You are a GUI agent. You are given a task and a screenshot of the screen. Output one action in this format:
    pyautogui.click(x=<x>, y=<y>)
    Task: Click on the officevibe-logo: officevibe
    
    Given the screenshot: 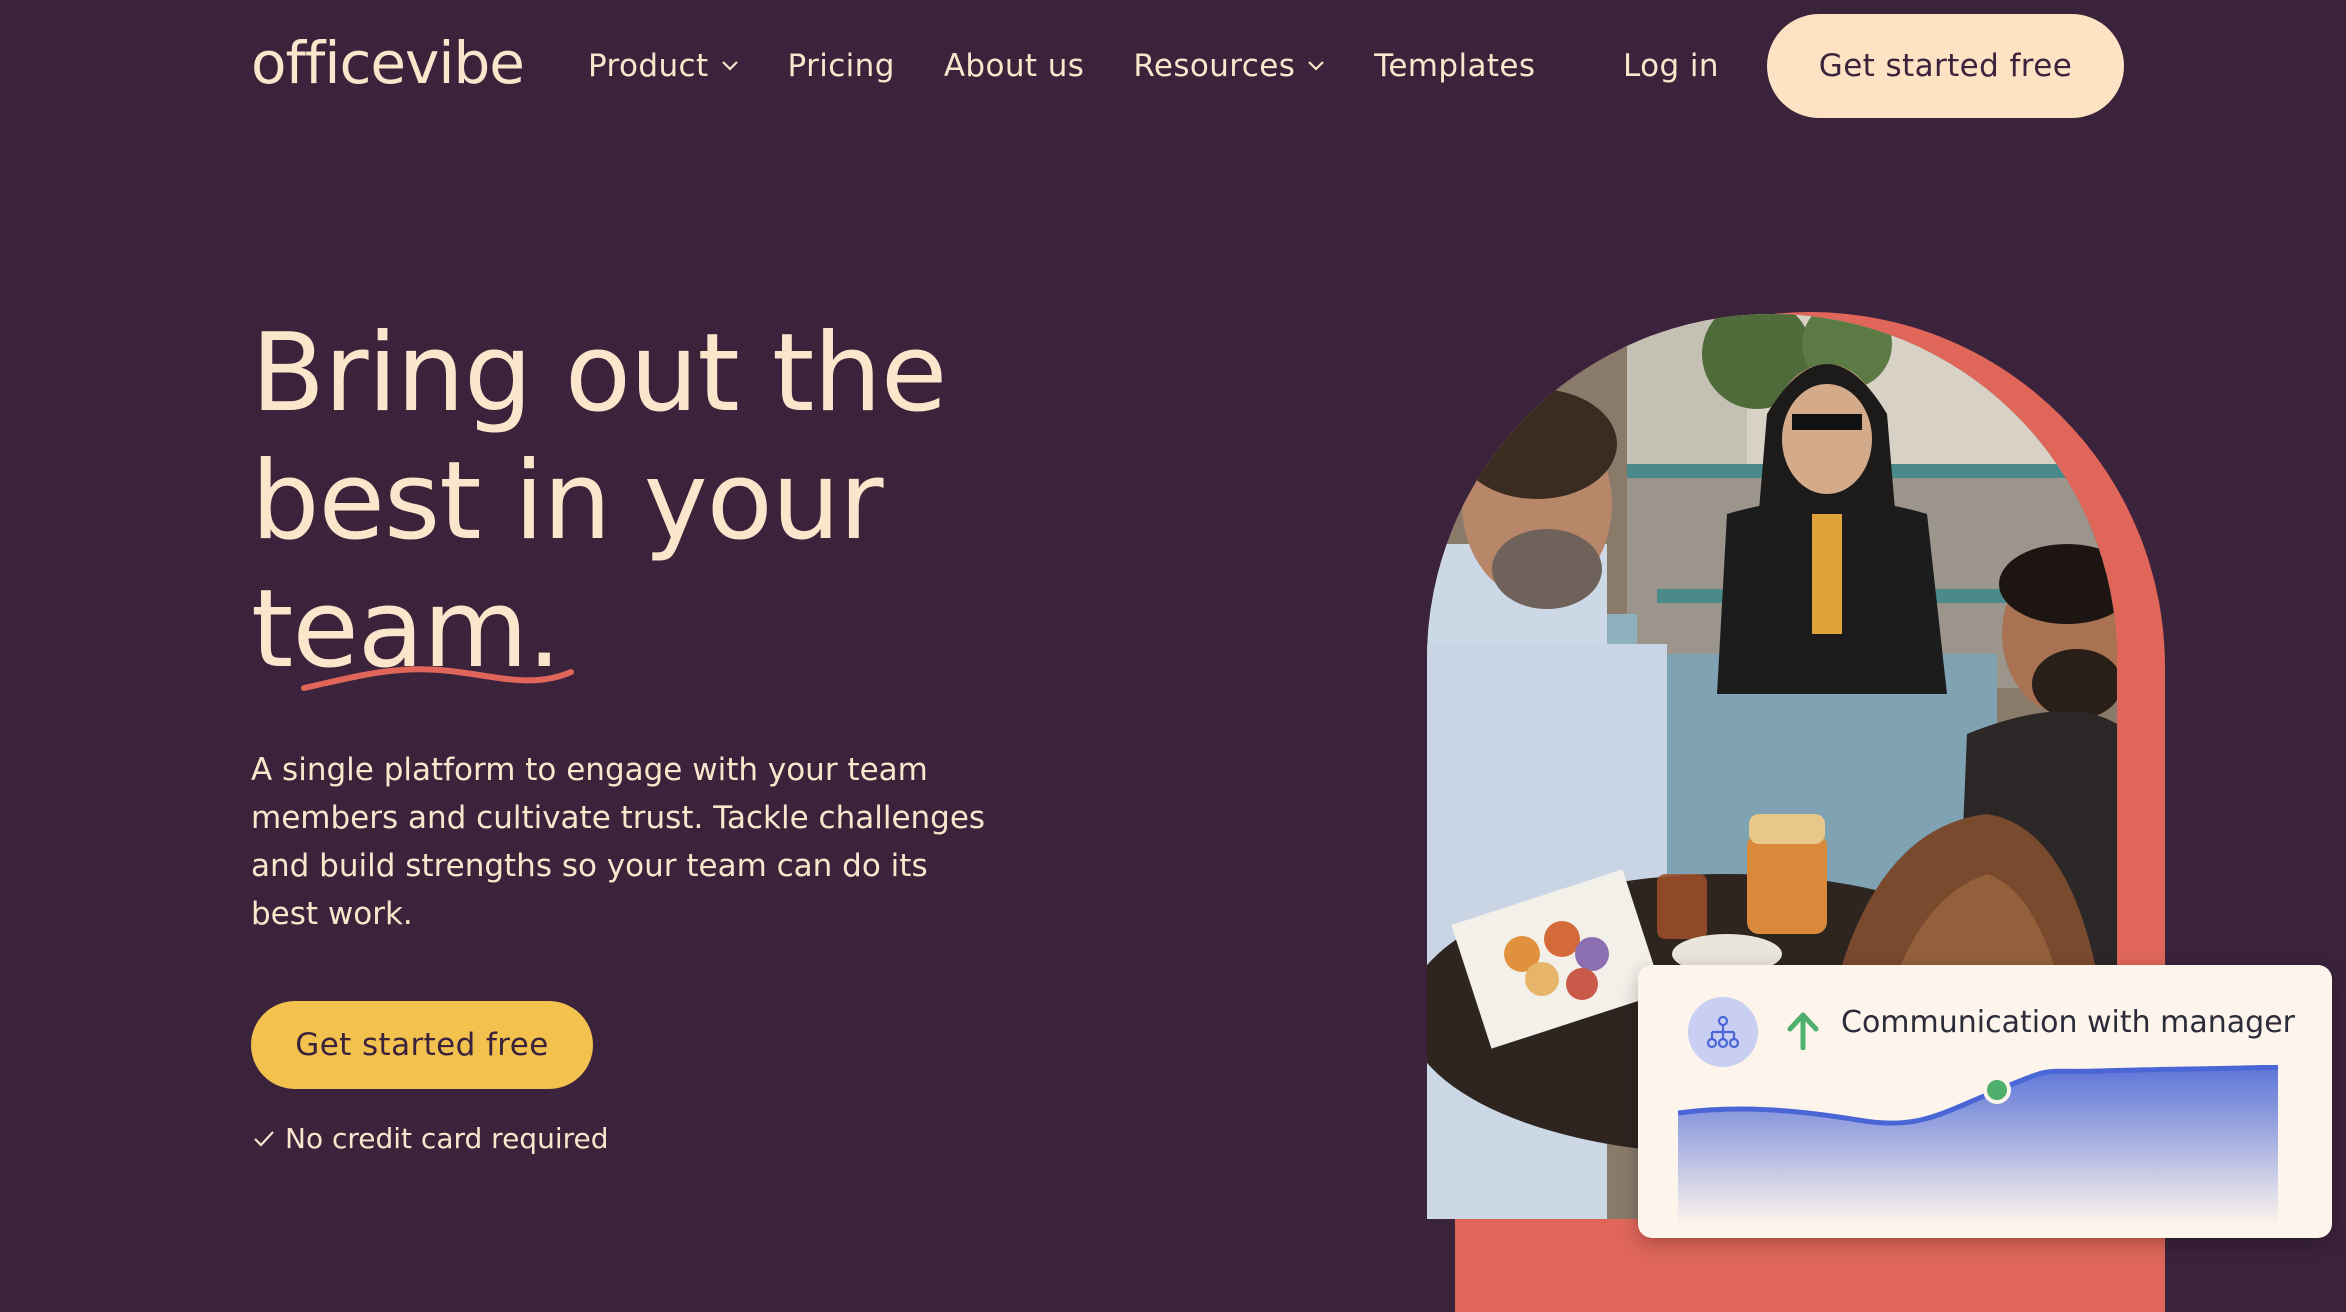 What is the action you would take?
    pyautogui.click(x=388, y=63)
    